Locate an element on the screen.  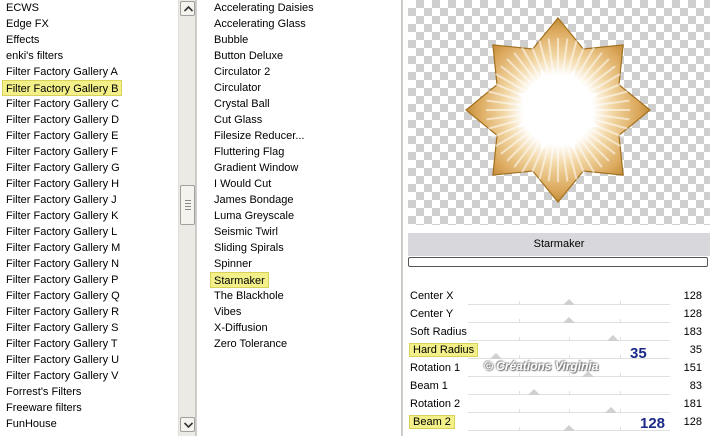
param-value: 83 is located at coordinates (695, 386).